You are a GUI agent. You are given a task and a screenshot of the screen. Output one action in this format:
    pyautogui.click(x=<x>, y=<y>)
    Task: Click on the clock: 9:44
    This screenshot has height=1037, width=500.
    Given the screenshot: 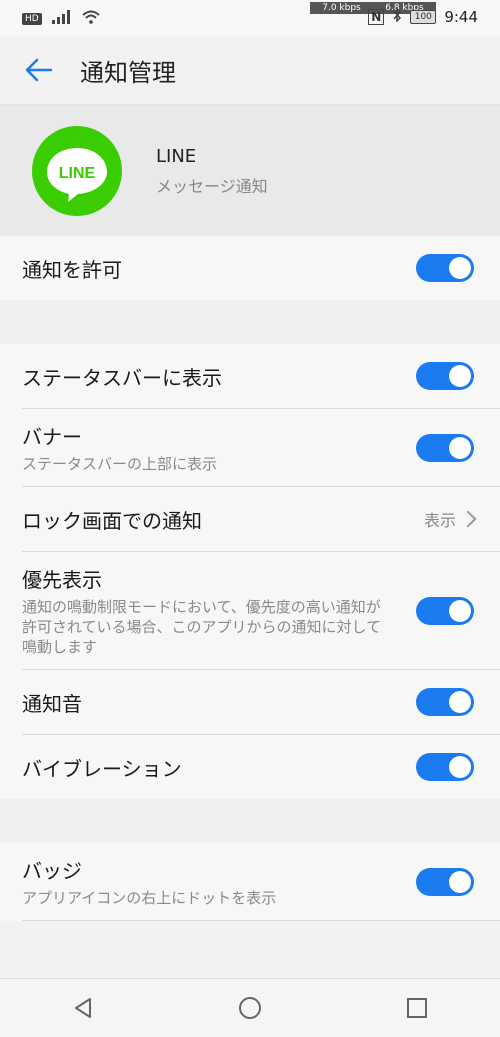 What is the action you would take?
    pyautogui.click(x=461, y=17)
    